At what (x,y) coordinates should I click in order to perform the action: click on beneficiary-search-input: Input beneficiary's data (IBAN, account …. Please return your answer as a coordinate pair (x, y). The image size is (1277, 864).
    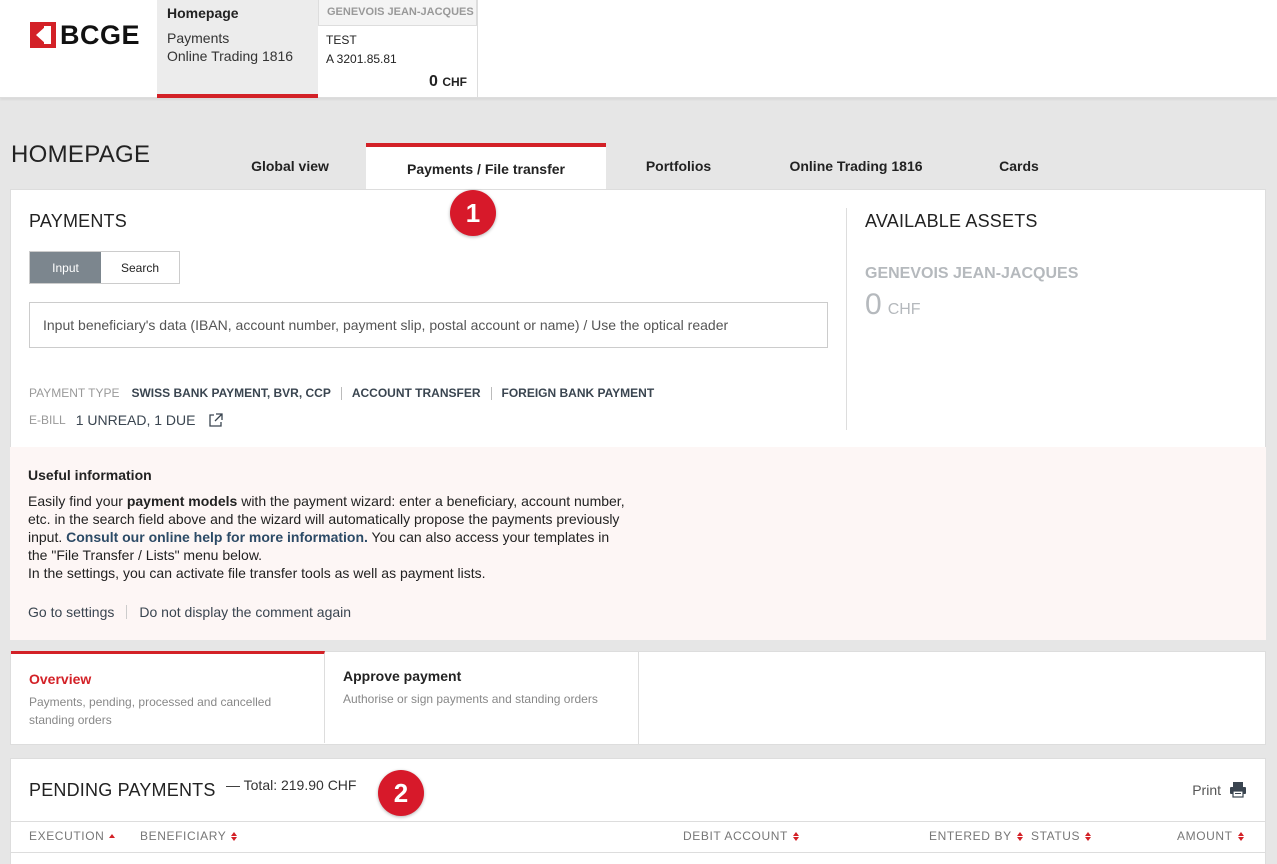
    Looking at the image, I should click on (428, 325).